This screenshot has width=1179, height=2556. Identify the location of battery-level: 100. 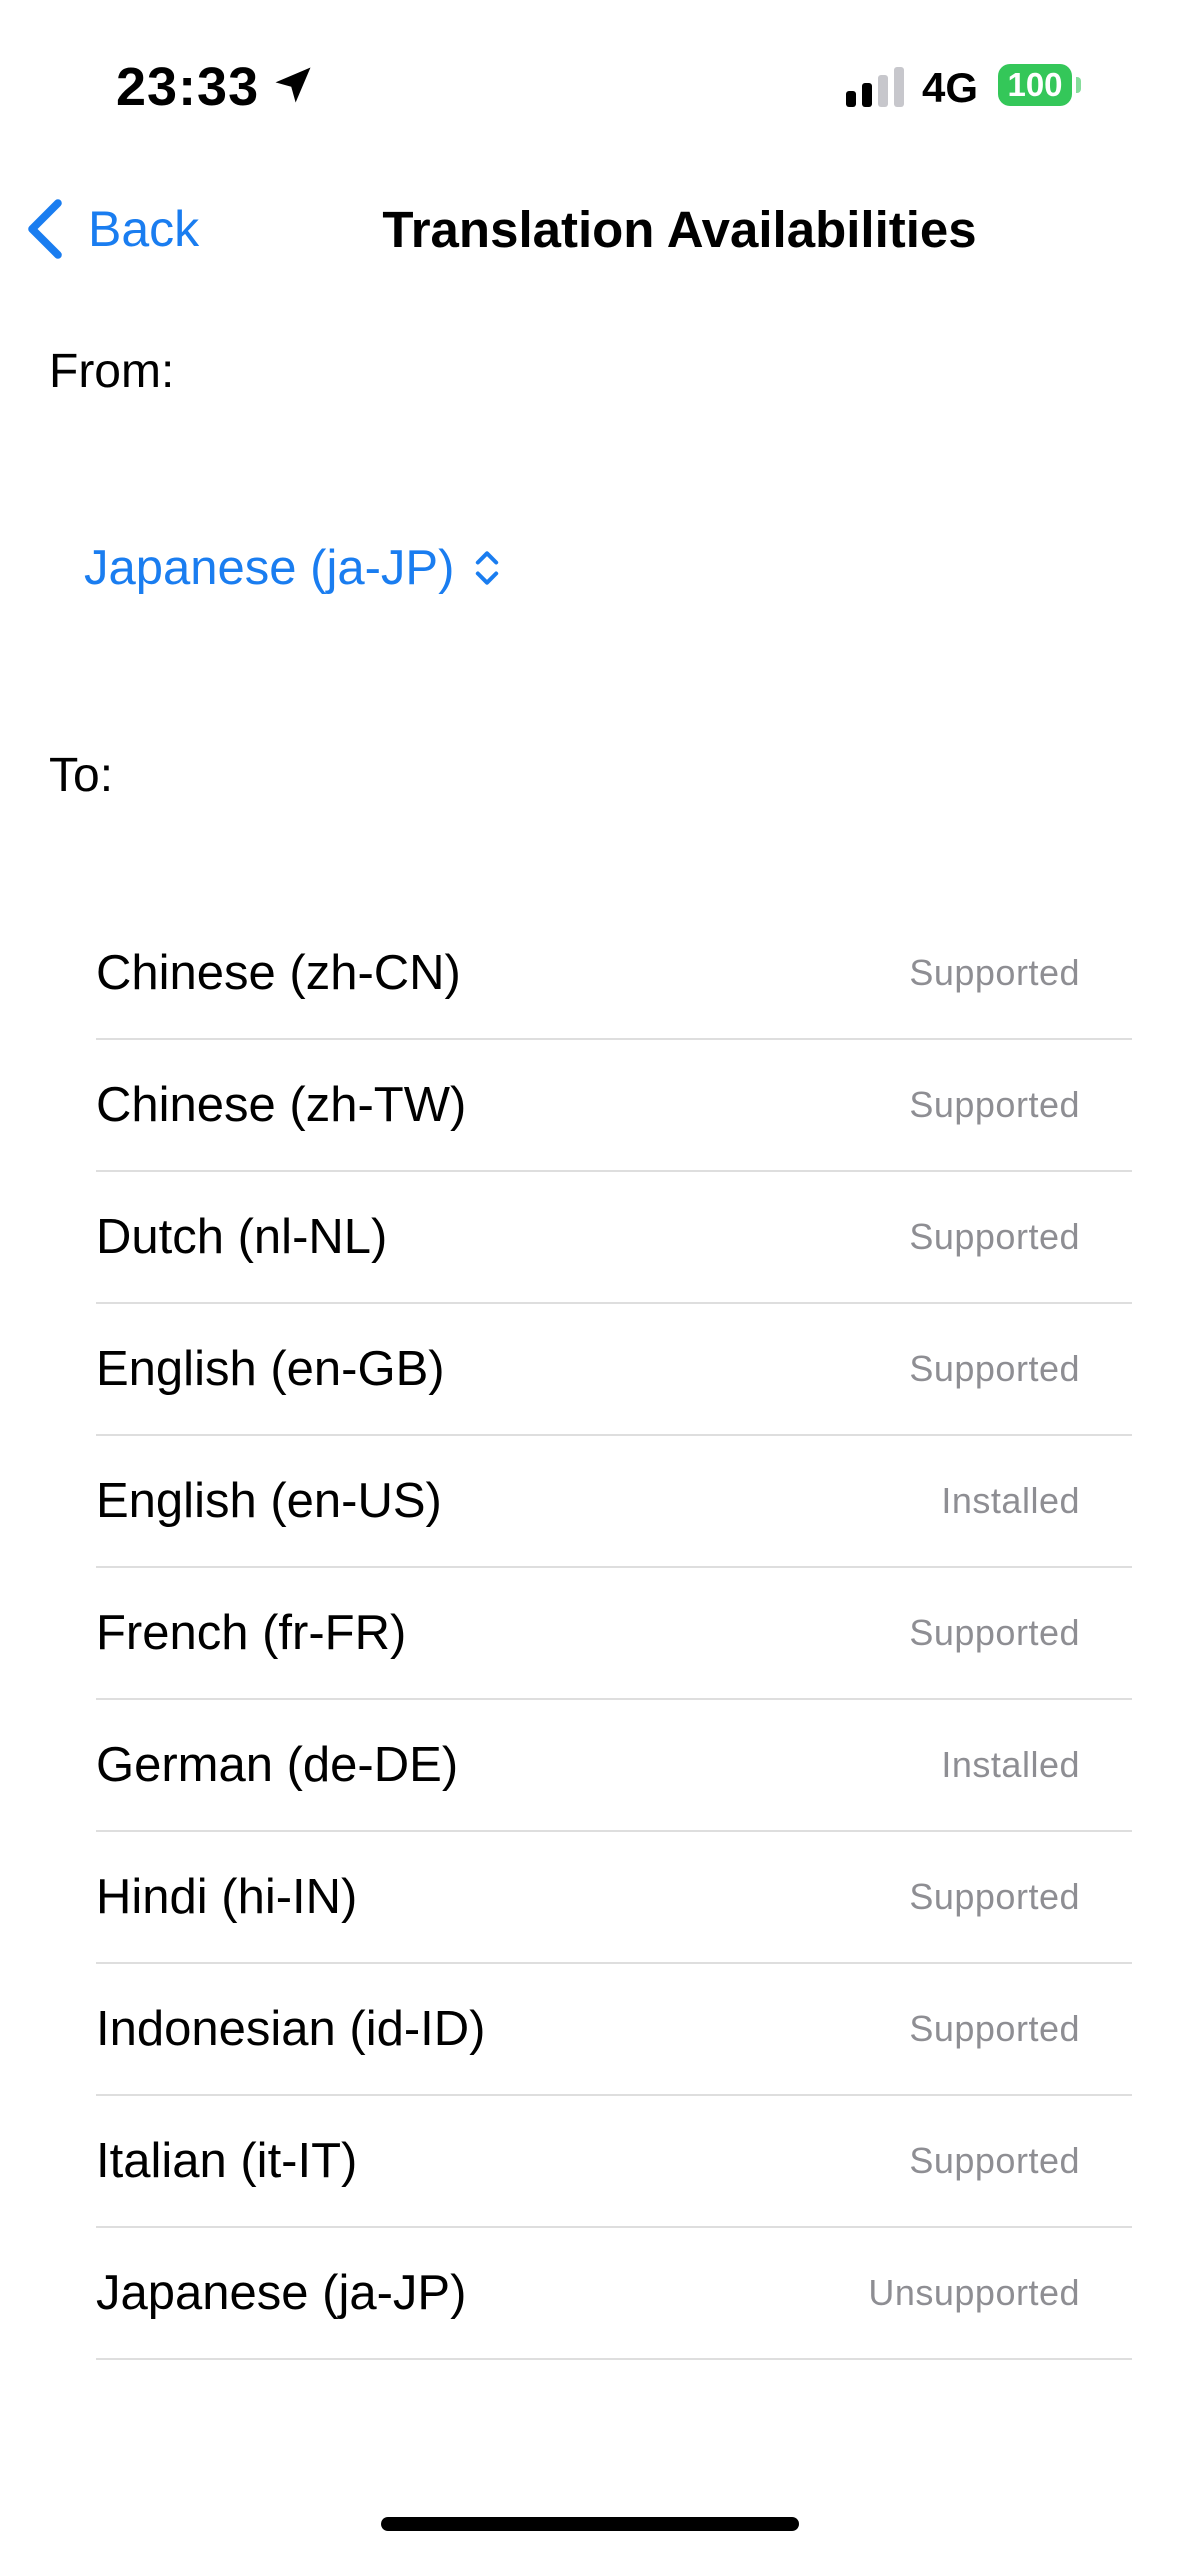
(1035, 84).